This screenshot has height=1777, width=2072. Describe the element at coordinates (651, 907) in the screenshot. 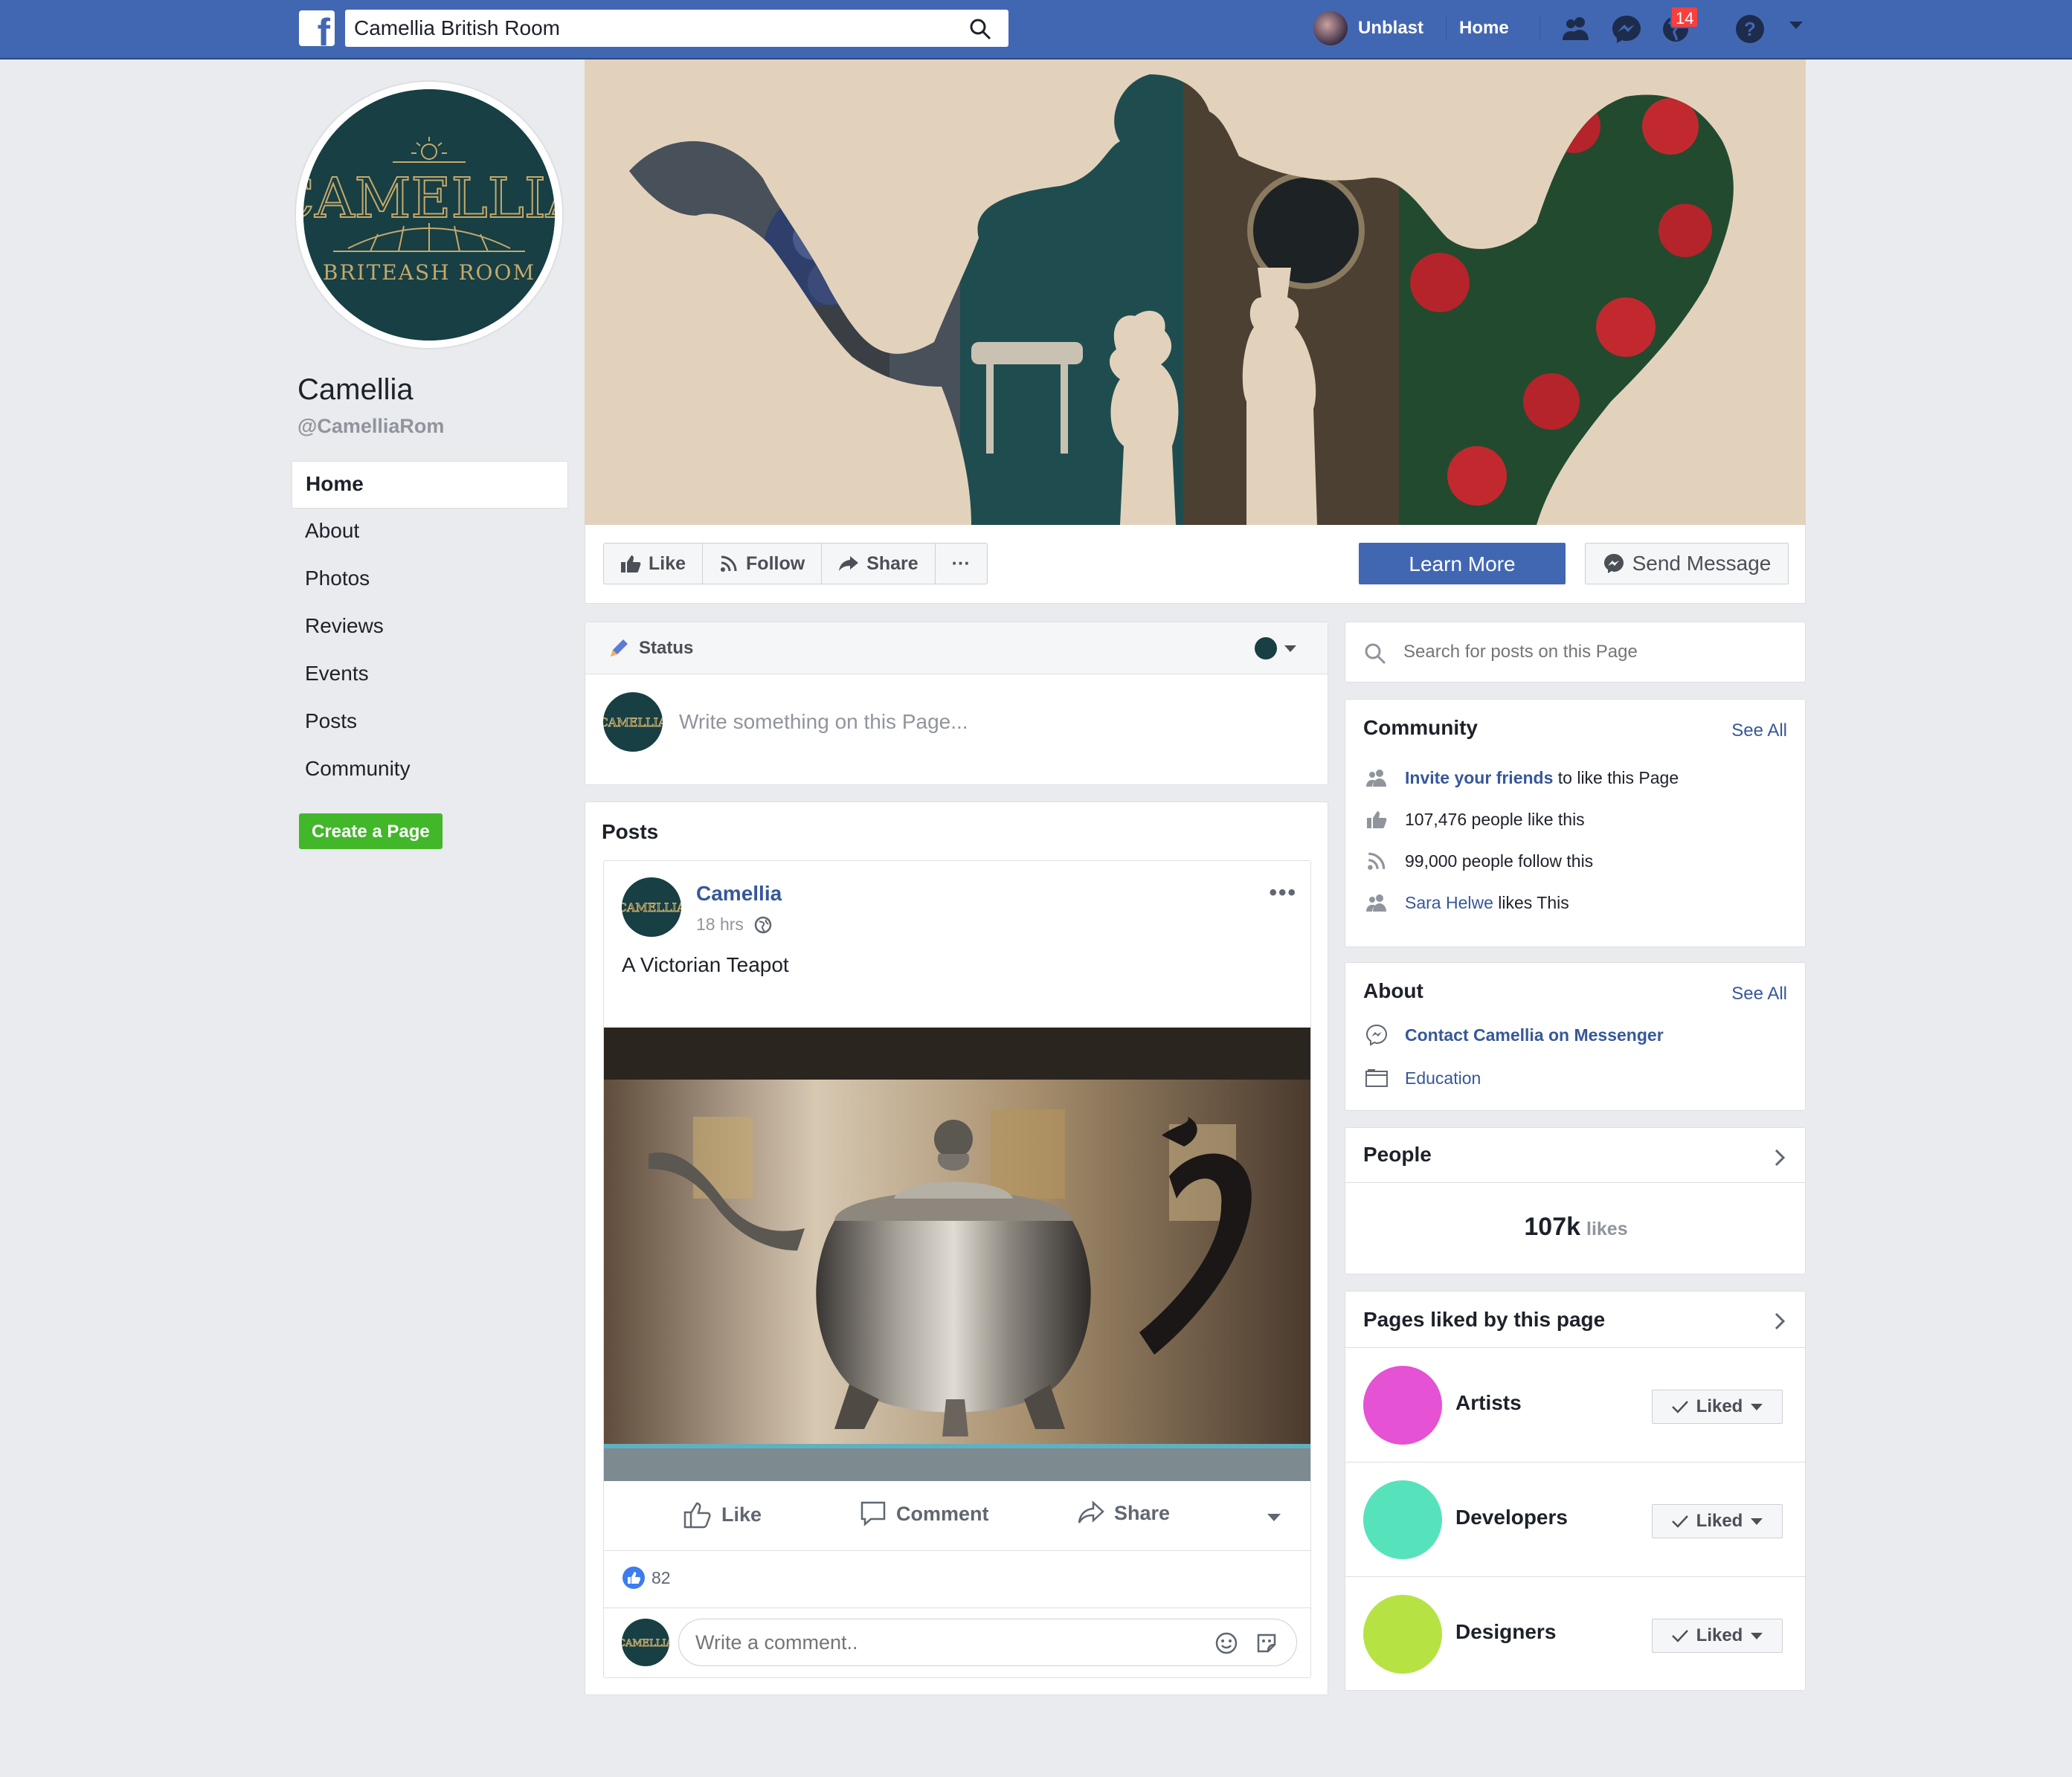

I see `avatar: CAMELLIA` at that location.